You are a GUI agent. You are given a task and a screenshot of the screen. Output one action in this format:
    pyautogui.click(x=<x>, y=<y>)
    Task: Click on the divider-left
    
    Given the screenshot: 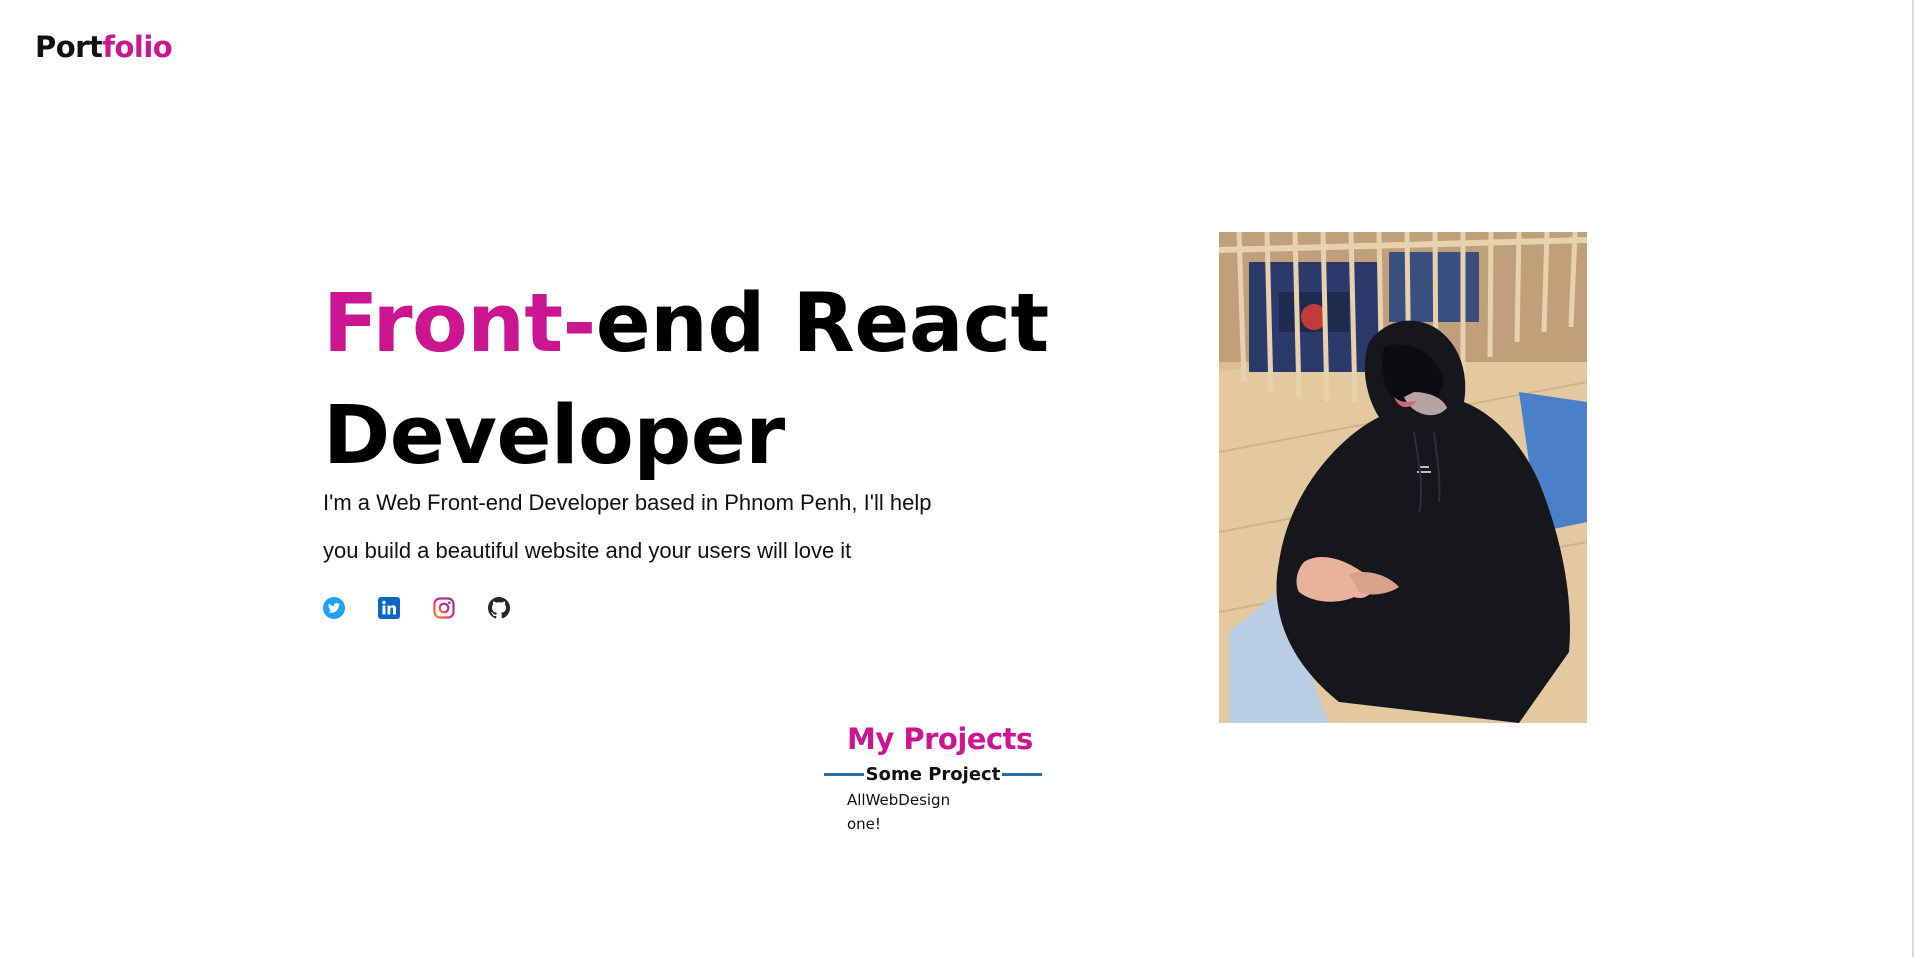 What is the action you would take?
    pyautogui.click(x=844, y=774)
    